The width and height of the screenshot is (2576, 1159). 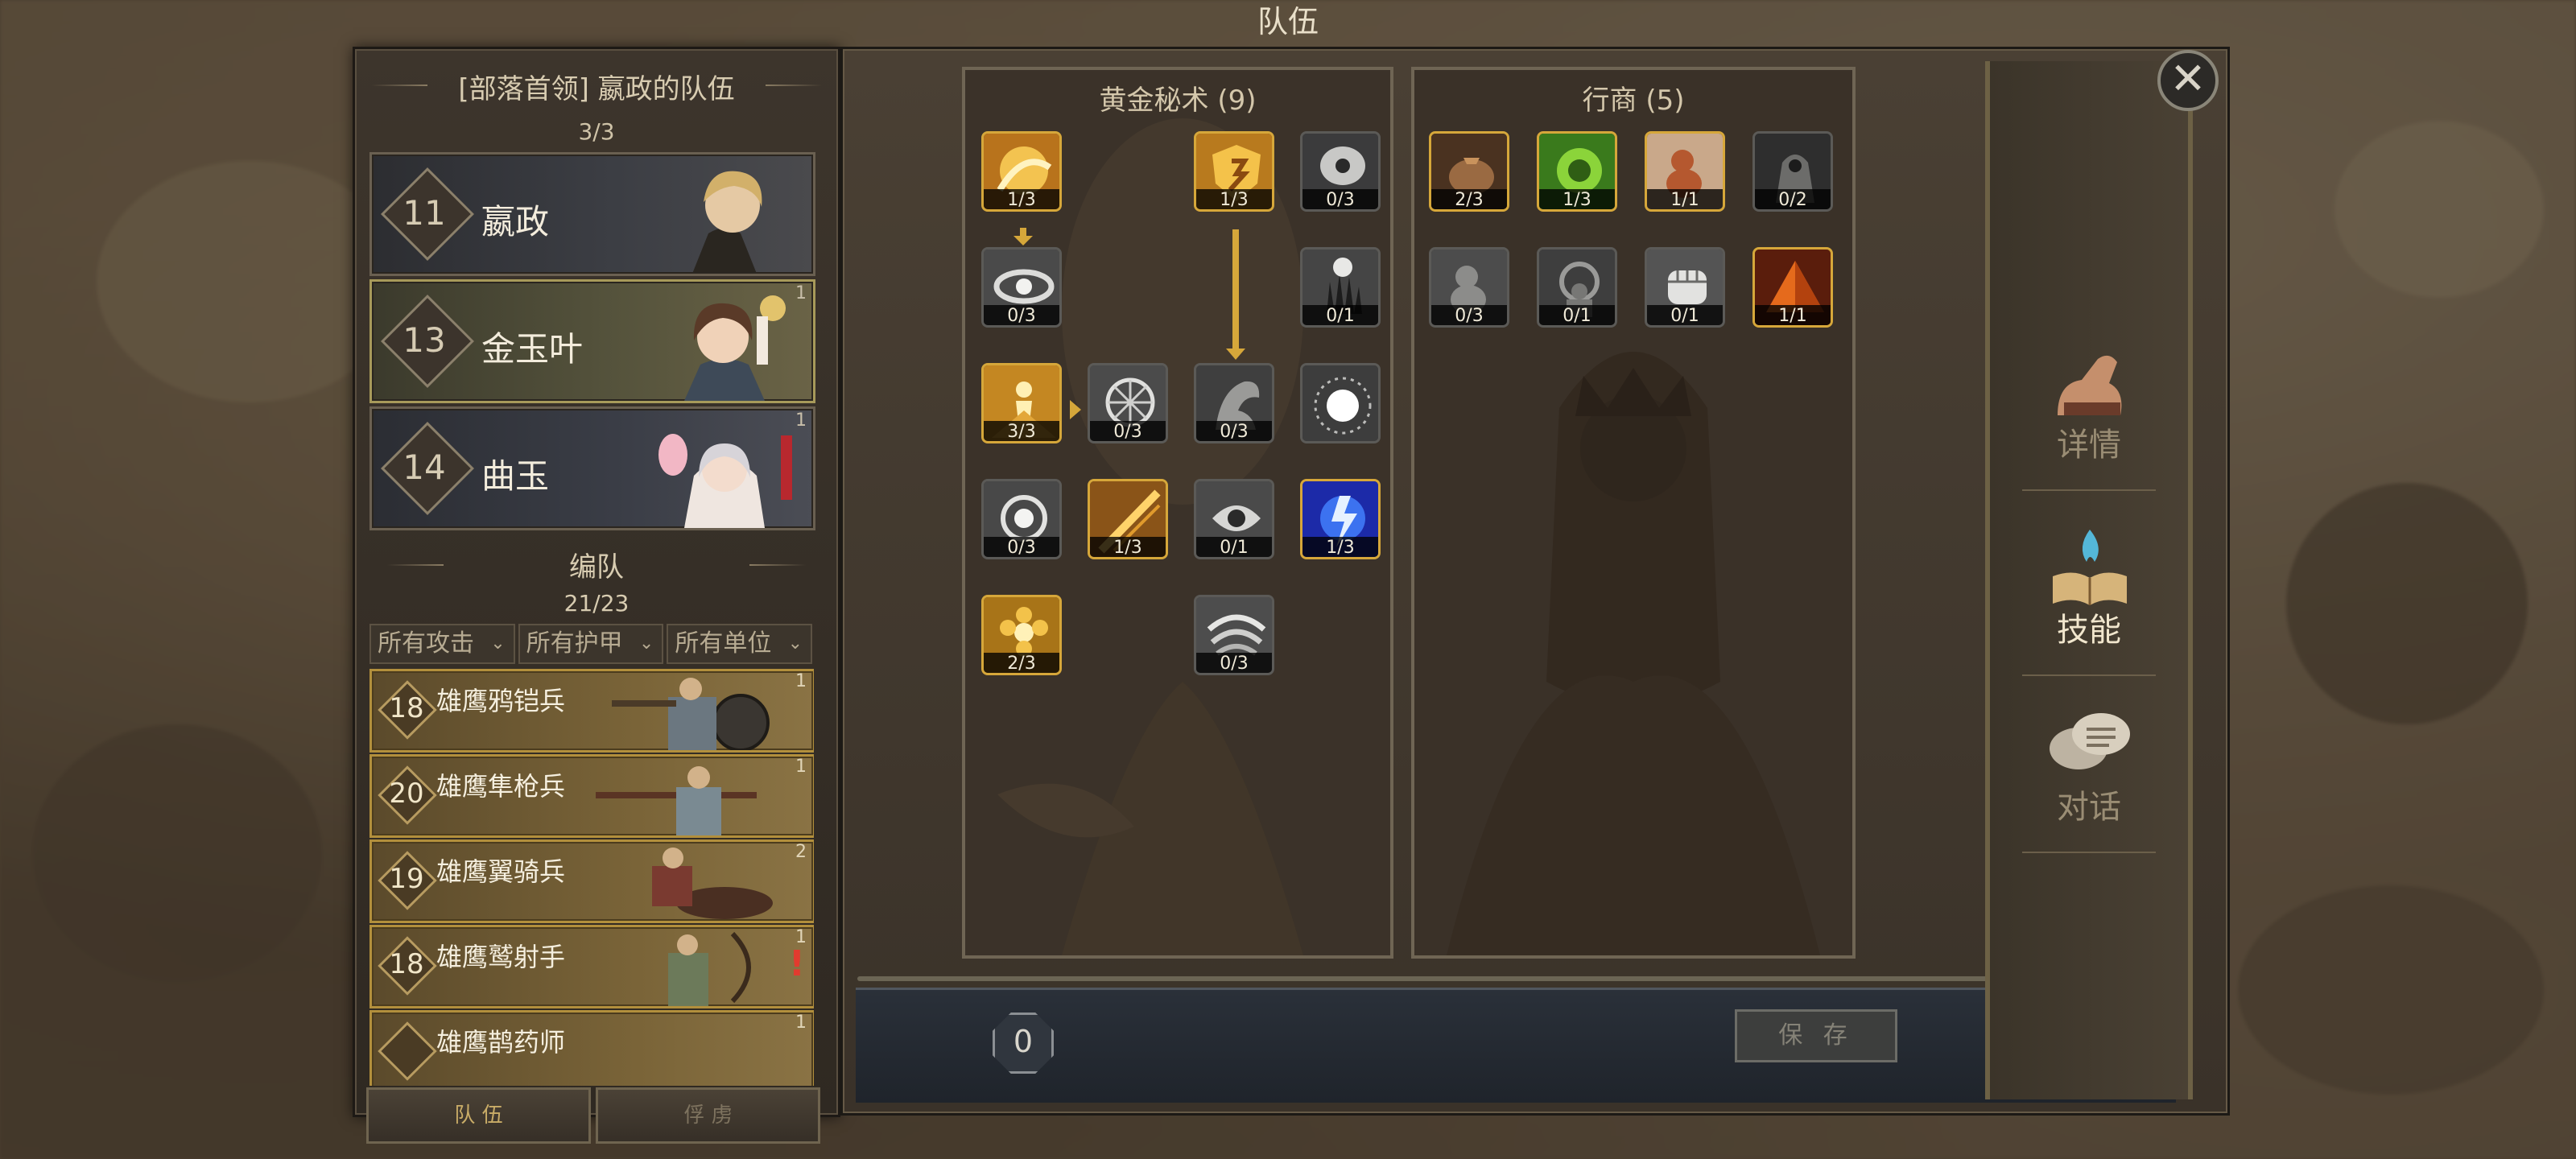 What do you see at coordinates (1633, 101) in the screenshot?
I see `tree-title: 行商 (5)` at bounding box center [1633, 101].